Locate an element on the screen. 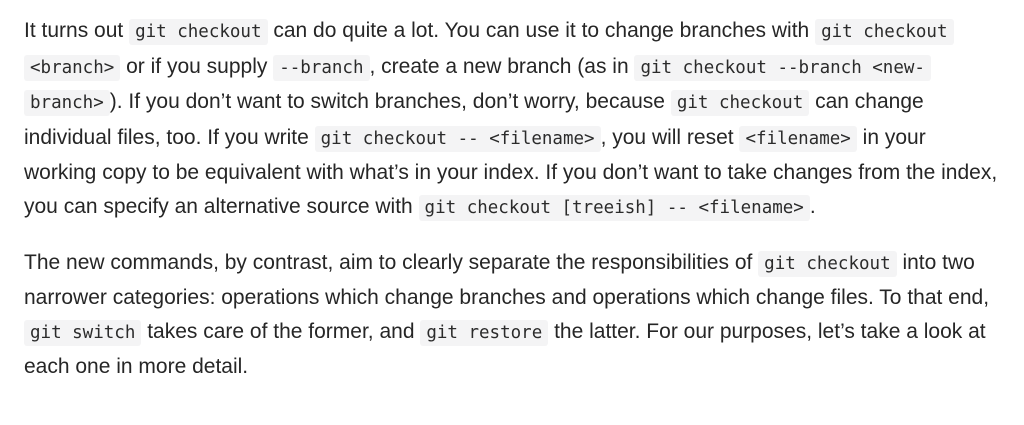  text-run: . is located at coordinates (812, 206).